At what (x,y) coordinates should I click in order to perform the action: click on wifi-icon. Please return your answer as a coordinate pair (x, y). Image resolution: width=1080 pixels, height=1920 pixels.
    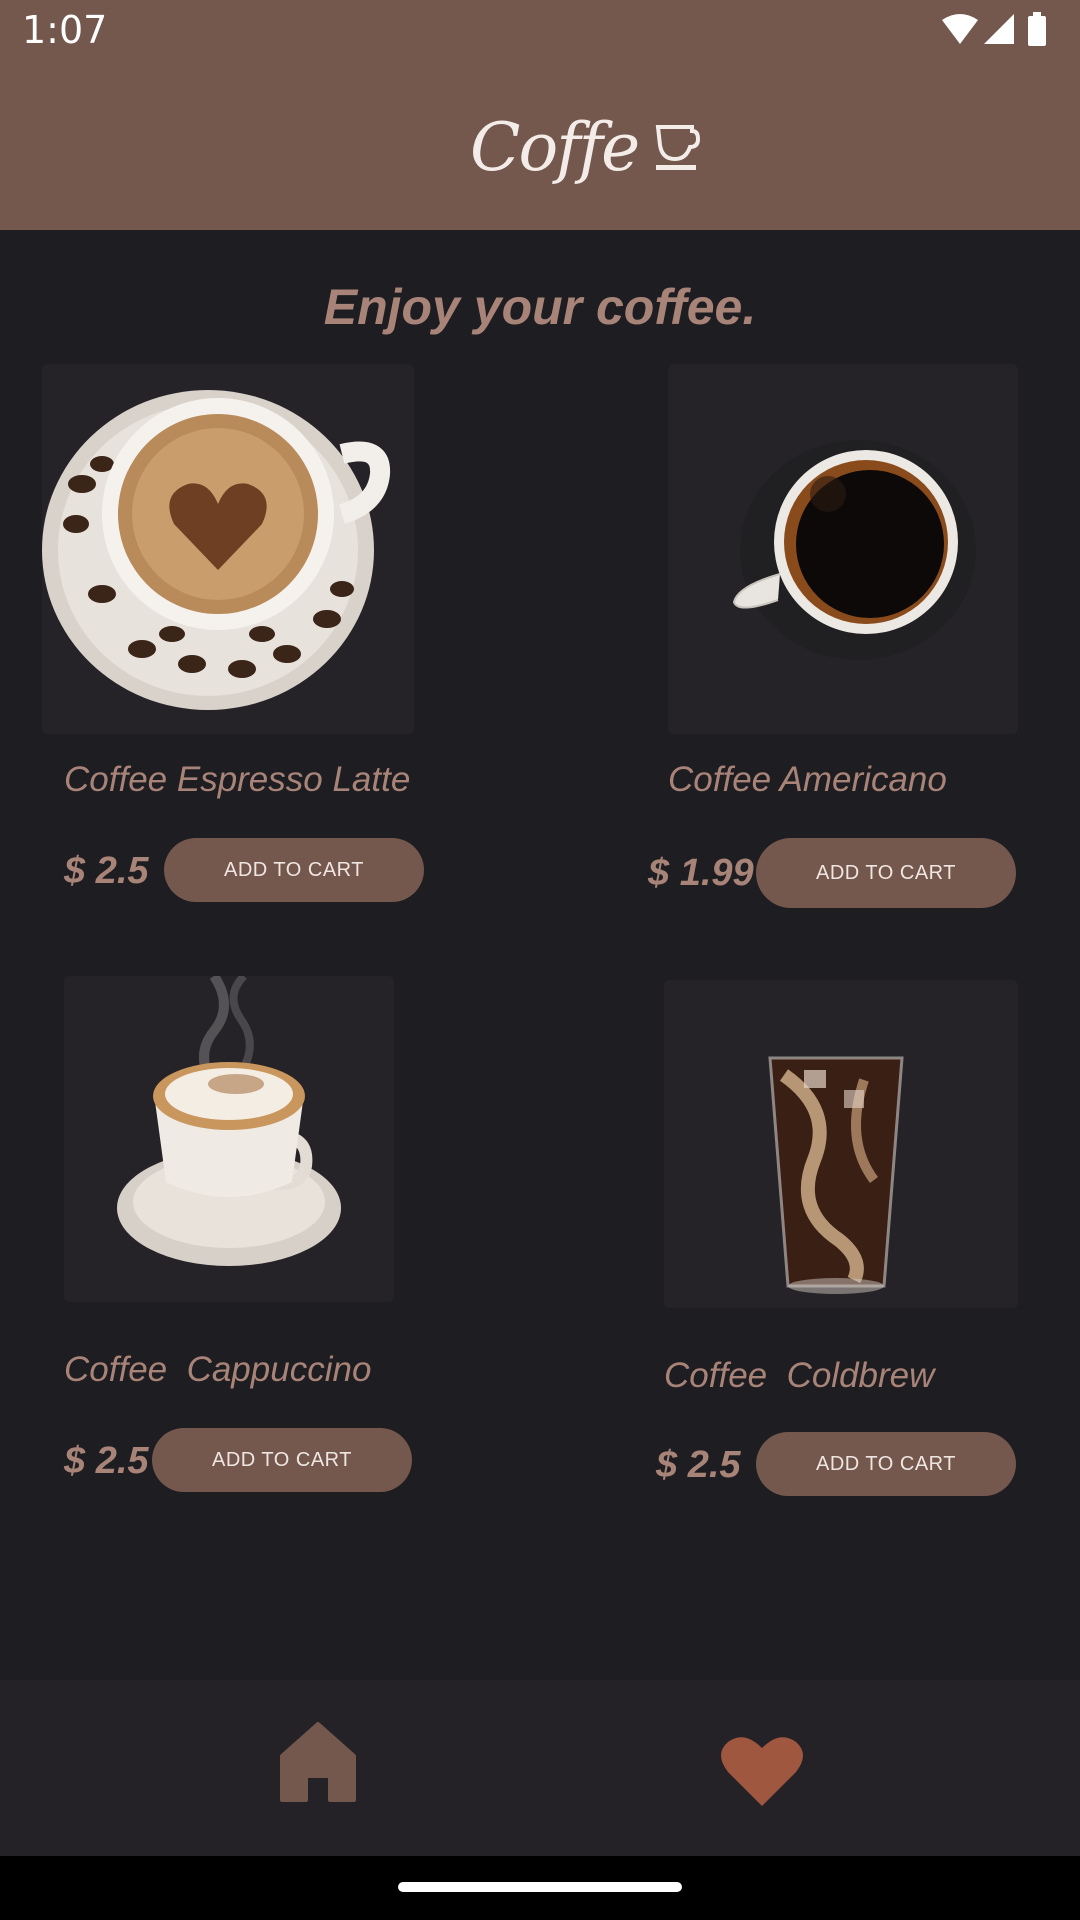
    Looking at the image, I should click on (960, 29).